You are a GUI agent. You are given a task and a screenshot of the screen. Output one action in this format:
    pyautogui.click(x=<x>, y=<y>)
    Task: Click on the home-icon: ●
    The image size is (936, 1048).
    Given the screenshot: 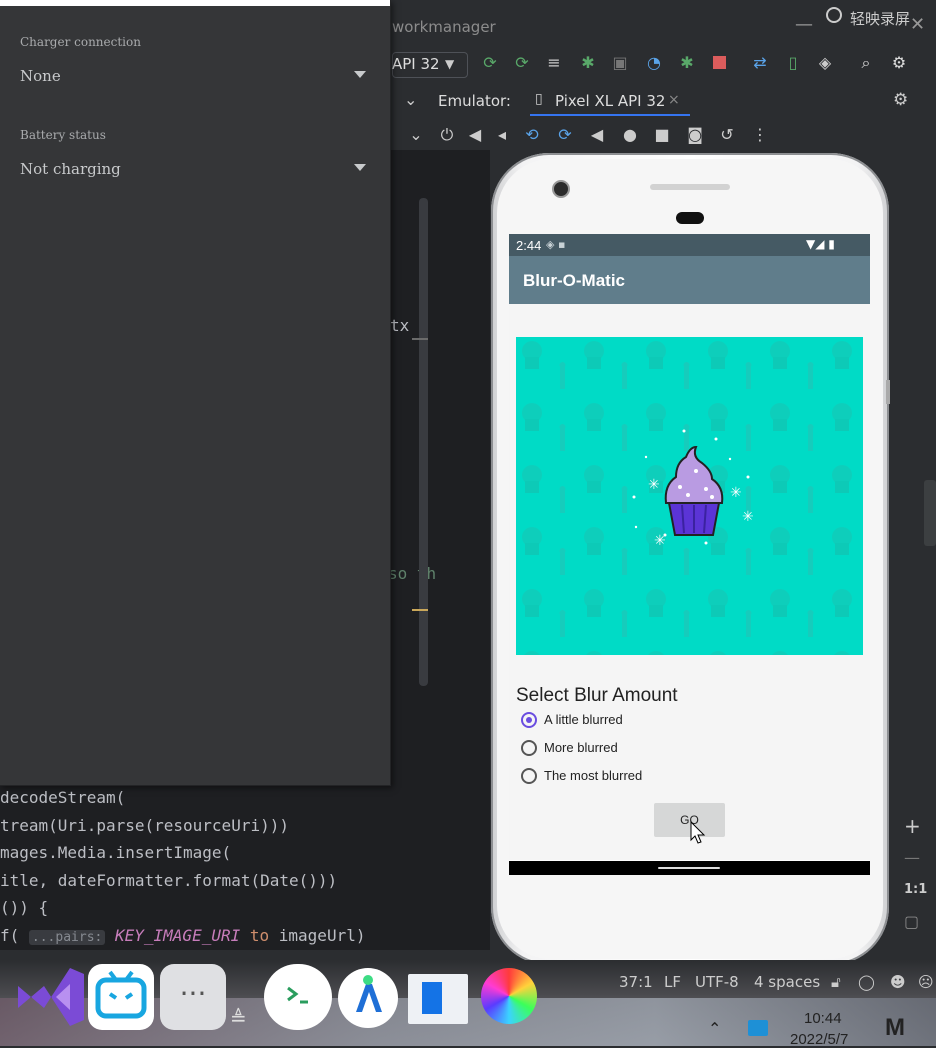 What is the action you would take?
    pyautogui.click(x=630, y=134)
    